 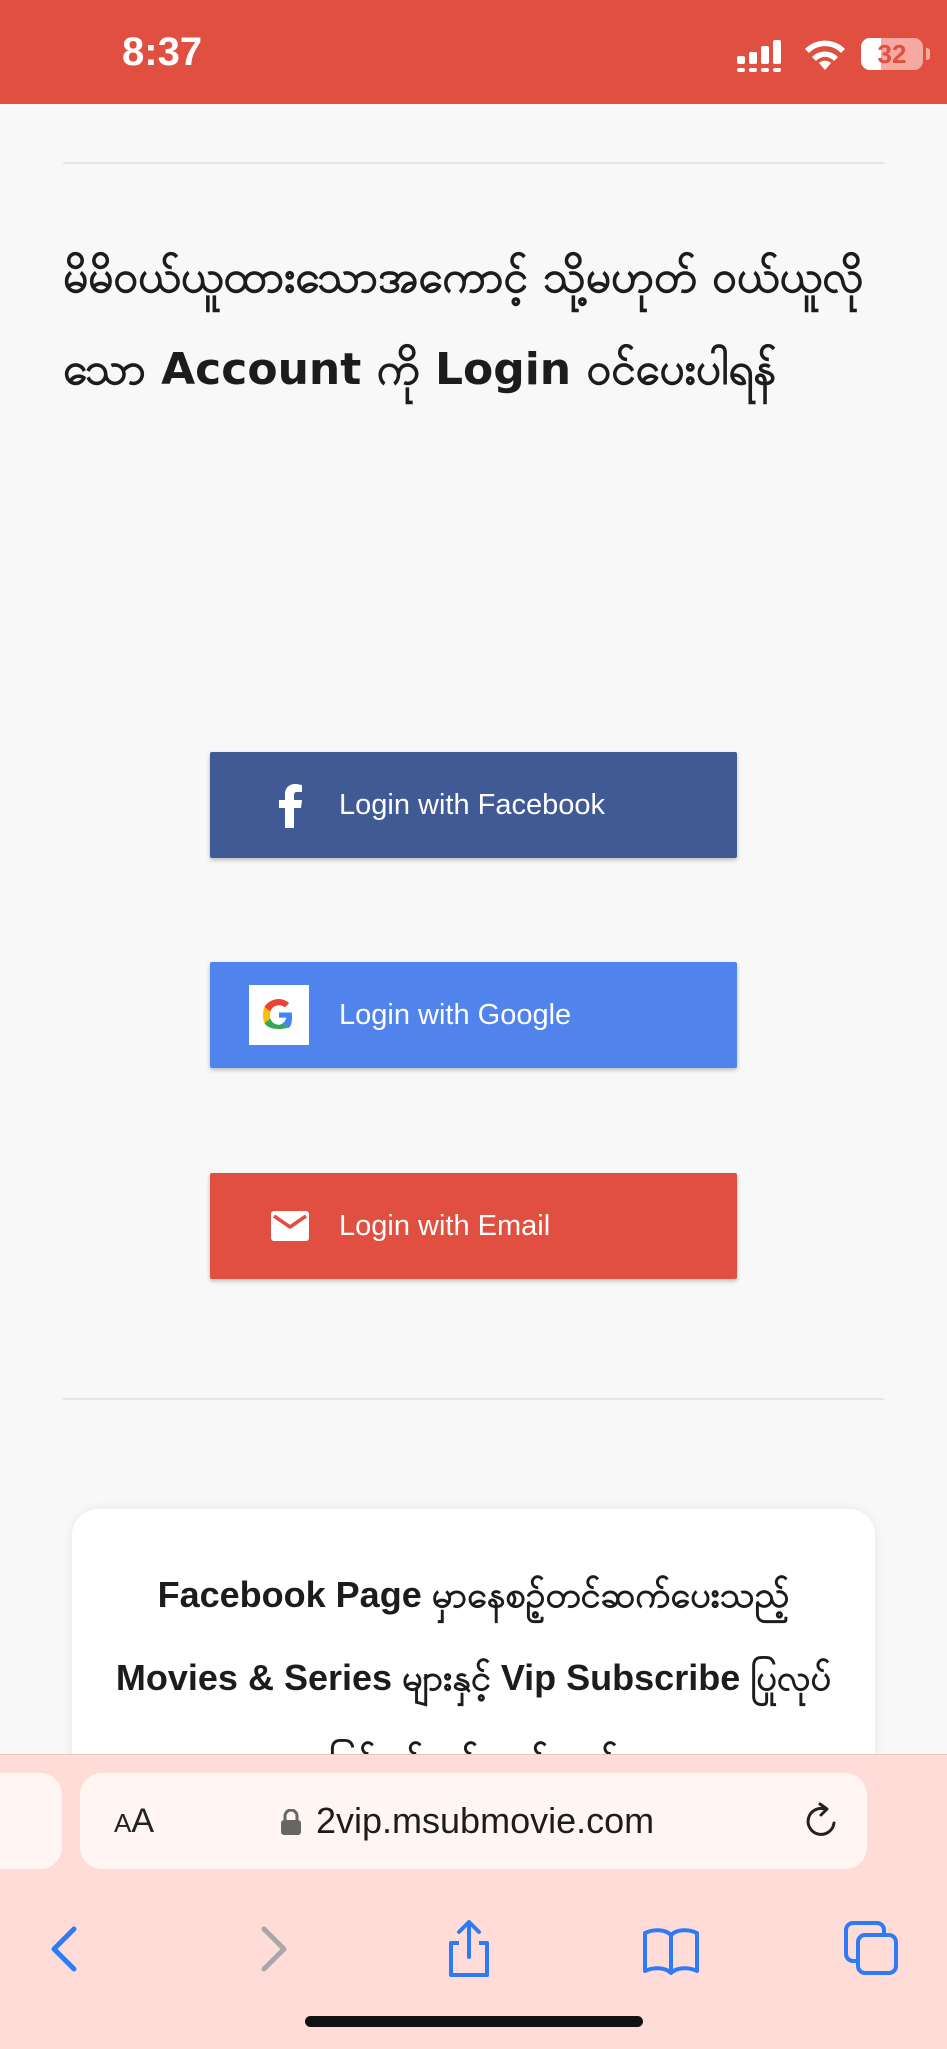 I want to click on forward-icon, so click(x=272, y=1949).